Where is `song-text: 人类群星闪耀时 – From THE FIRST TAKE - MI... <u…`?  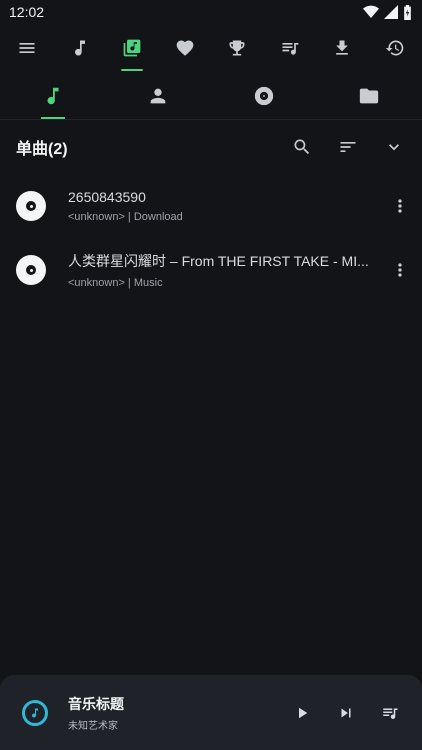
song-text: 人类群星闪耀时 – From THE FIRST TAKE - MI... <u… is located at coordinates (224, 270).